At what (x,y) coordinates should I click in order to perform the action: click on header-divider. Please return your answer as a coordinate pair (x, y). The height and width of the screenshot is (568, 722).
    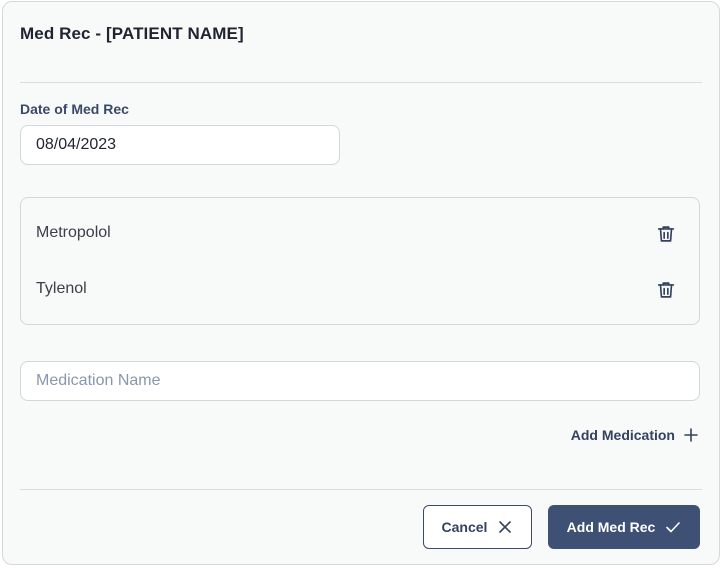
    Looking at the image, I should click on (361, 82).